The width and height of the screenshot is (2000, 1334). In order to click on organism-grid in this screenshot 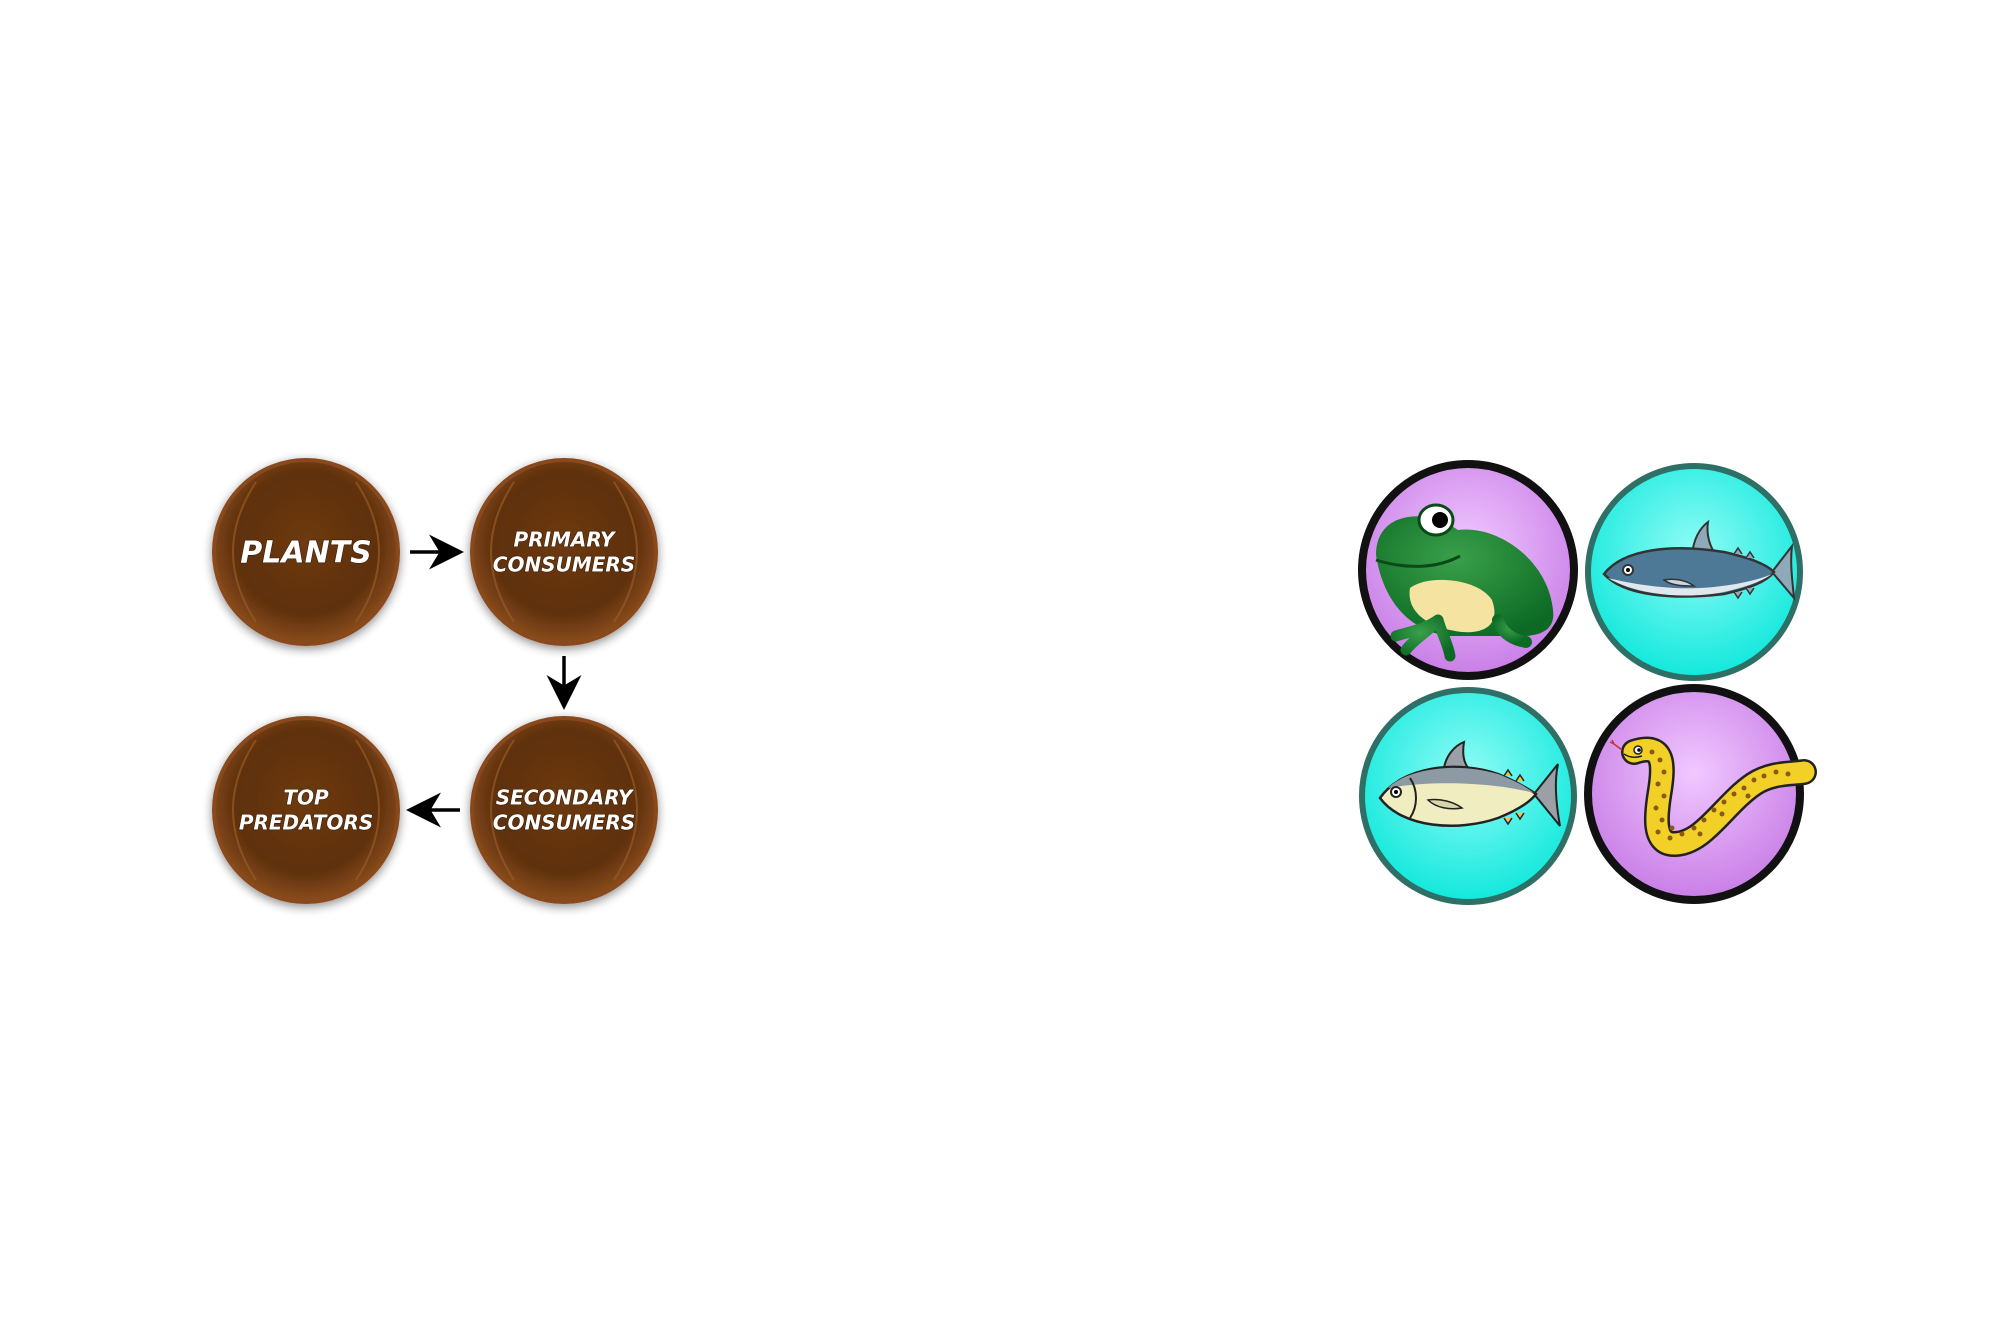, I will do `click(1587, 682)`.